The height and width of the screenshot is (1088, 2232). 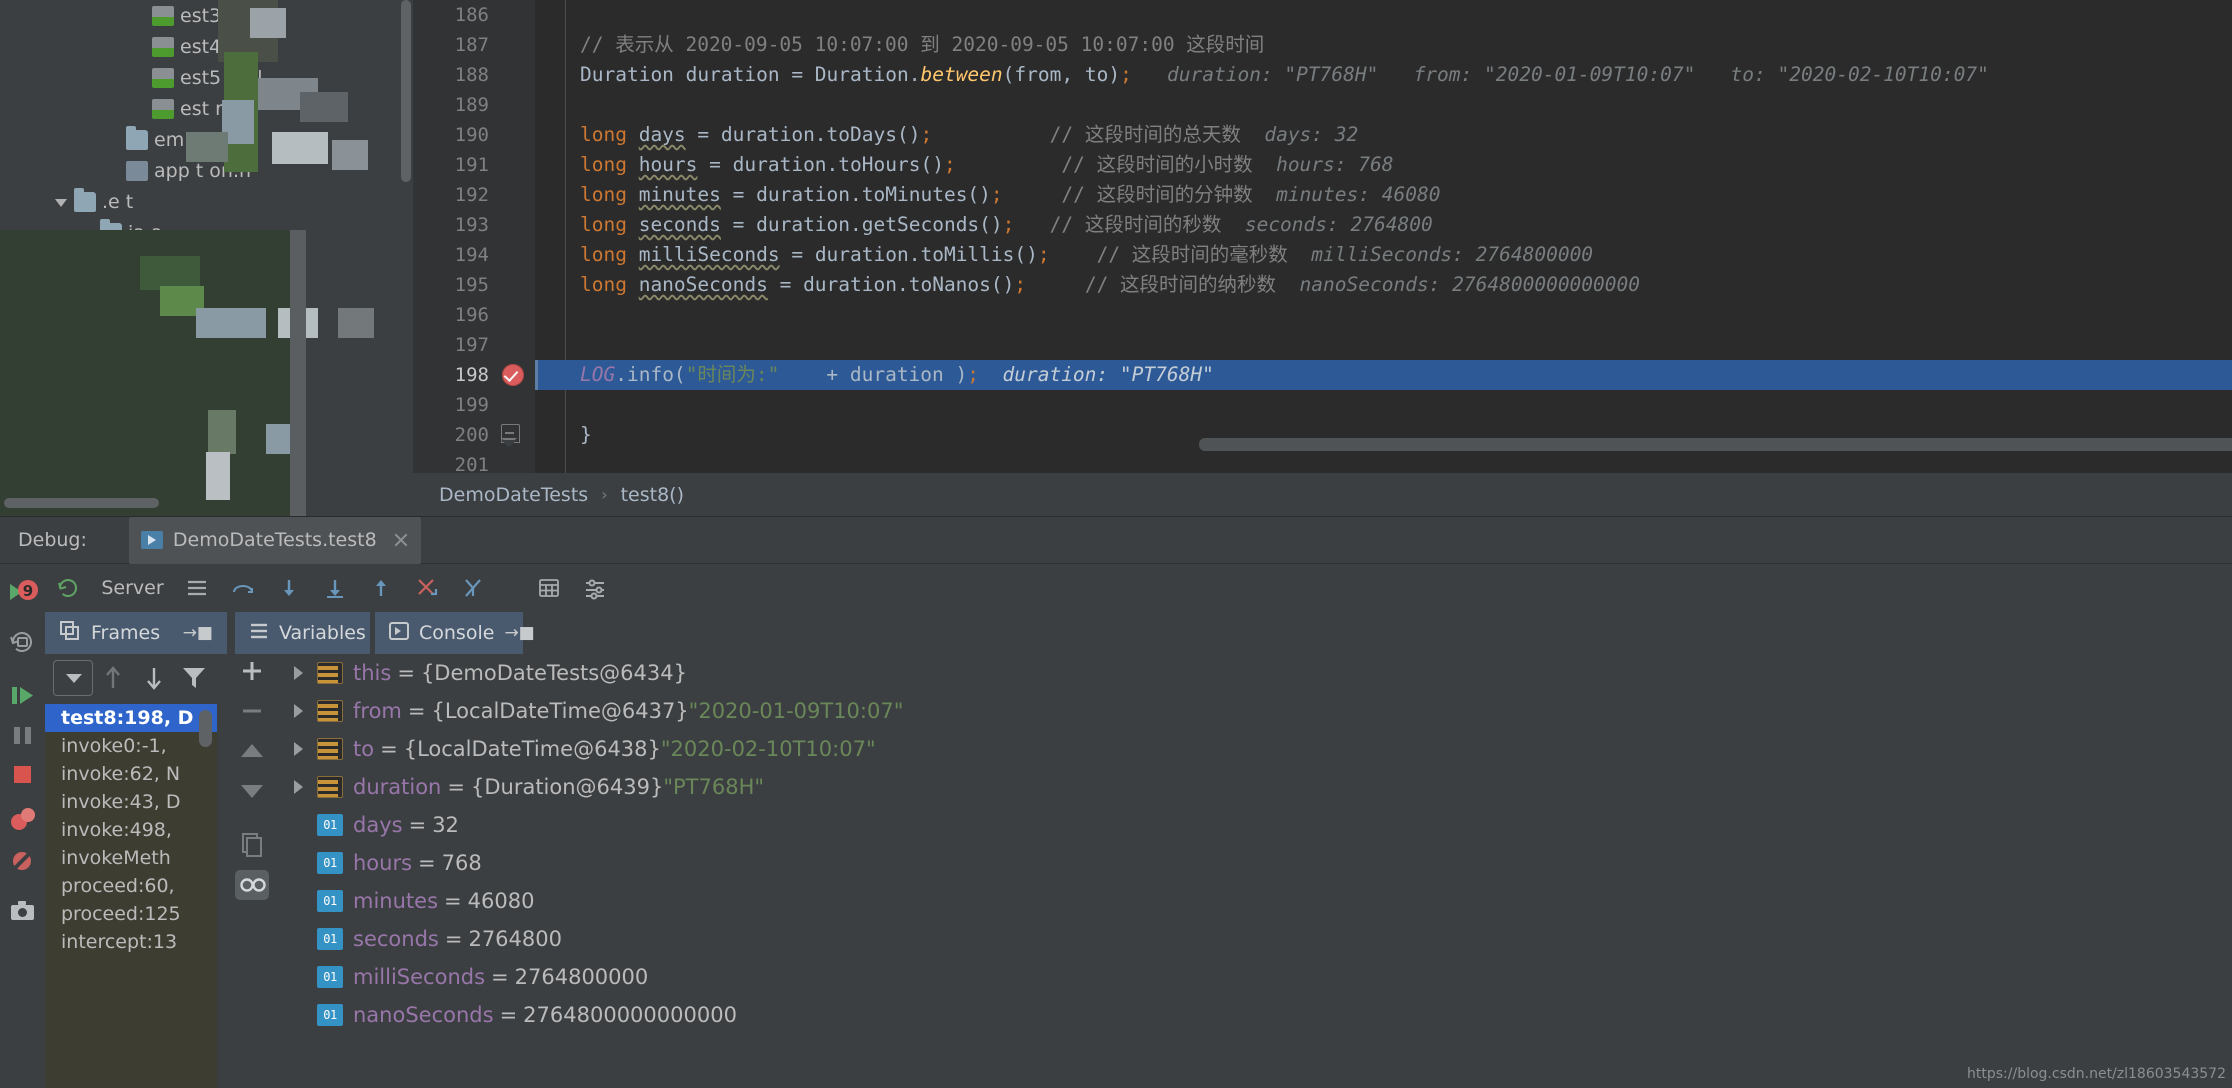 What do you see at coordinates (206, 263) in the screenshot?
I see `project-tree-item: .on p` at bounding box center [206, 263].